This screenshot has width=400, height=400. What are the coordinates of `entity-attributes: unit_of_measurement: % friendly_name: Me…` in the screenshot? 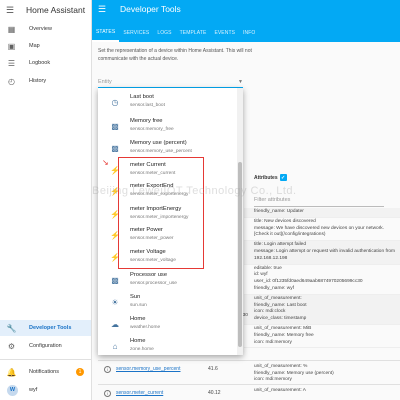 It's located at (294, 373).